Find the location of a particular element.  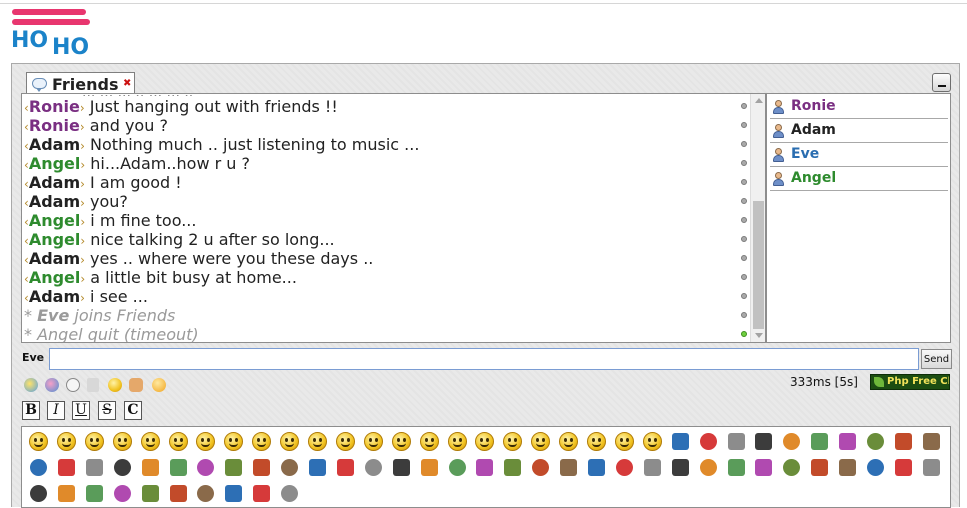

user-name: Angel is located at coordinates (813, 178).